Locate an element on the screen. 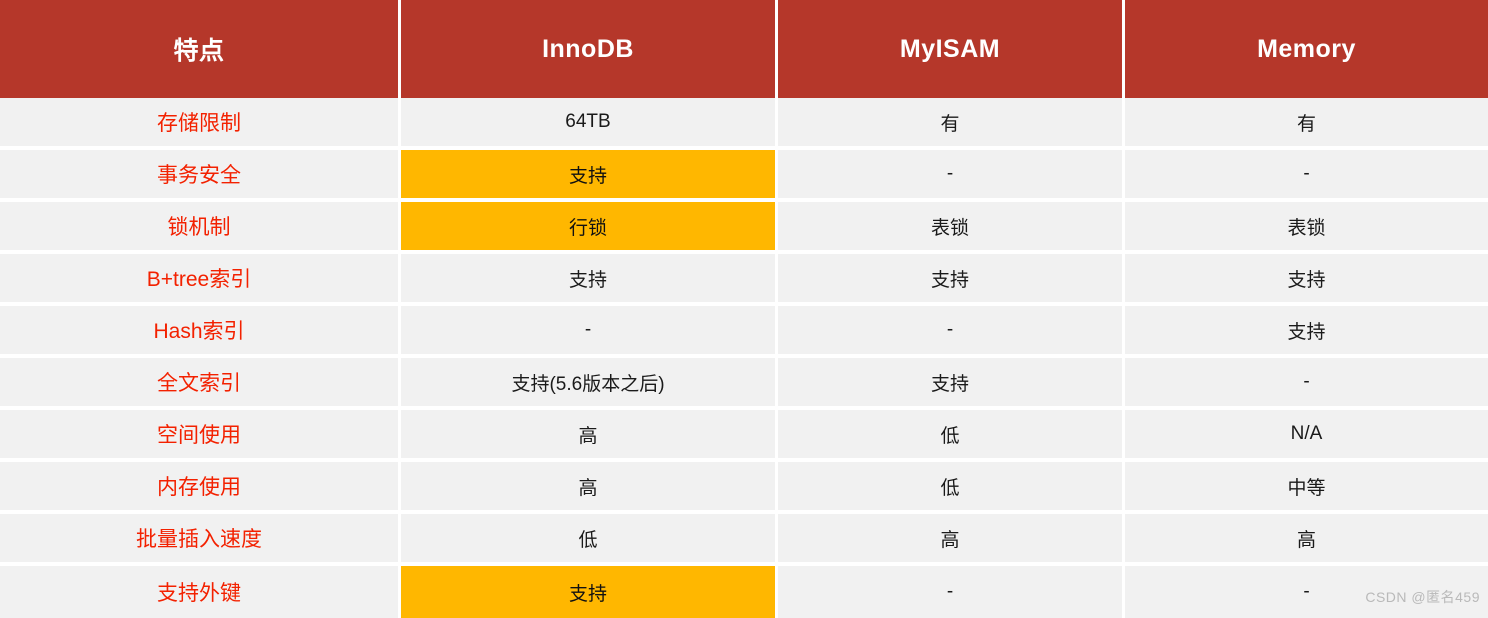  table-row: Hash索引 - - 支持 is located at coordinates (744, 332).